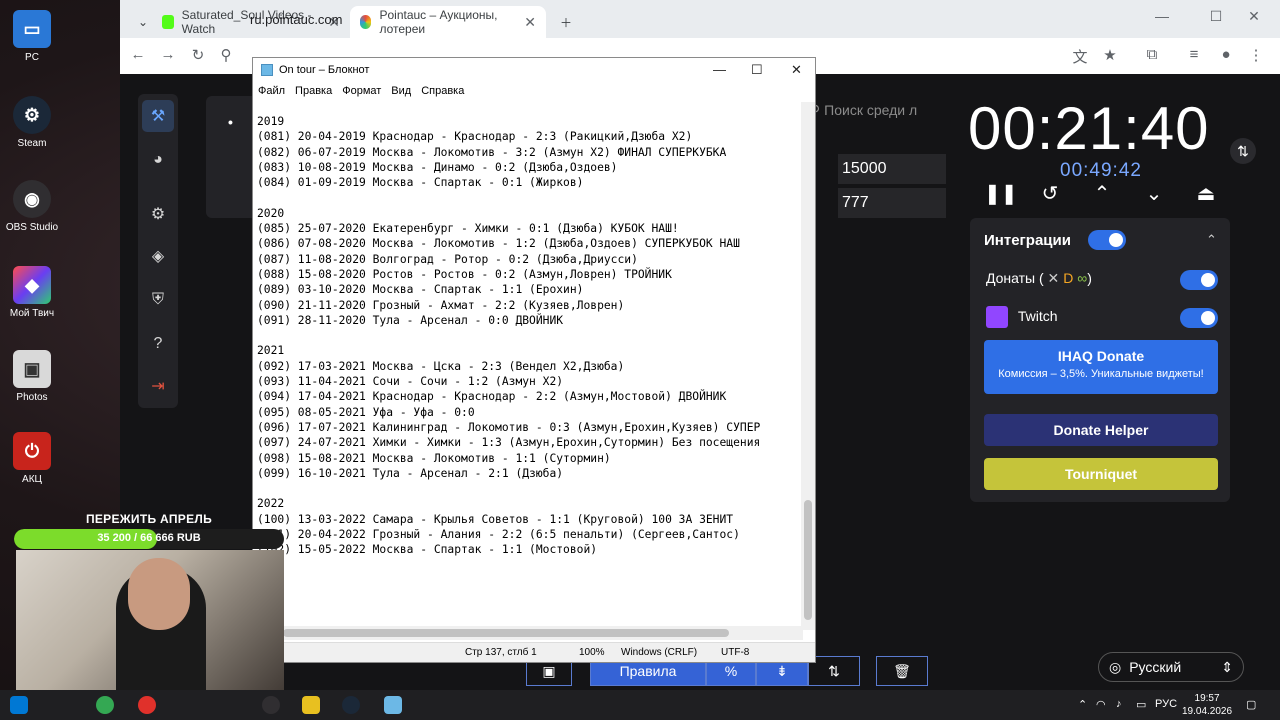 This screenshot has width=1280, height=720. What do you see at coordinates (366, 22) in the screenshot?
I see `pointauc-icon` at bounding box center [366, 22].